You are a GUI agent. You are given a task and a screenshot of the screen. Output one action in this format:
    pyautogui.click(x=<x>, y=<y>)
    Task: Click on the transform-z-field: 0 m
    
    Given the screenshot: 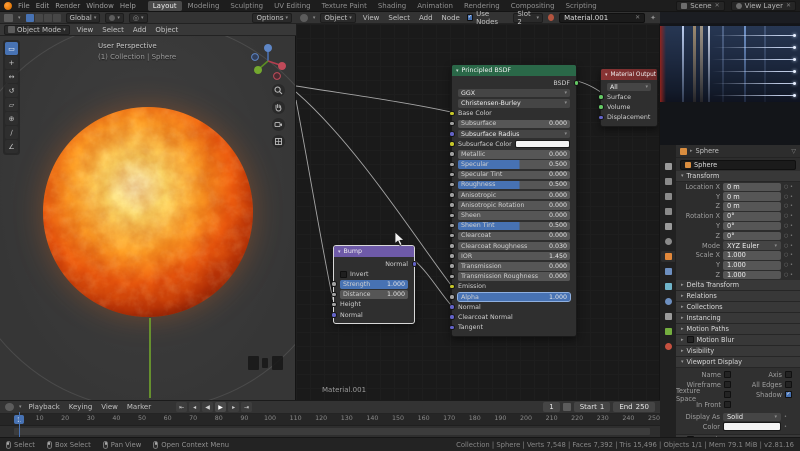 What is the action you would take?
    pyautogui.click(x=752, y=206)
    